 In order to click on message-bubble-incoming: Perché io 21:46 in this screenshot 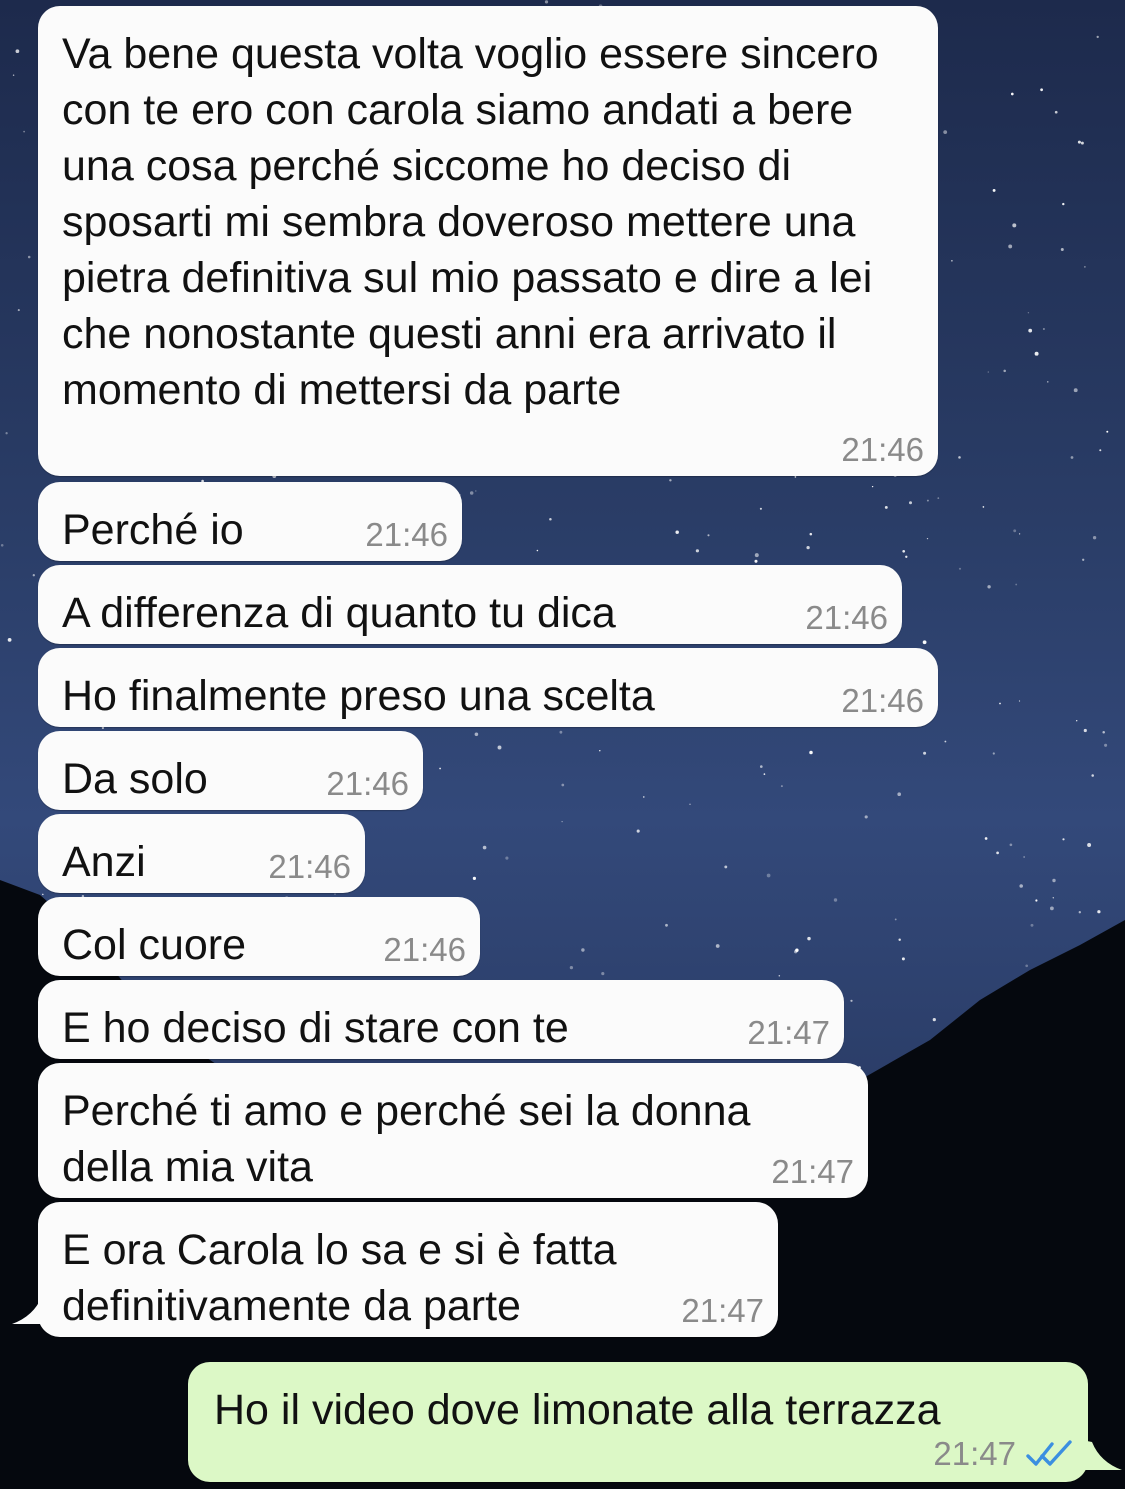, I will do `click(250, 521)`.